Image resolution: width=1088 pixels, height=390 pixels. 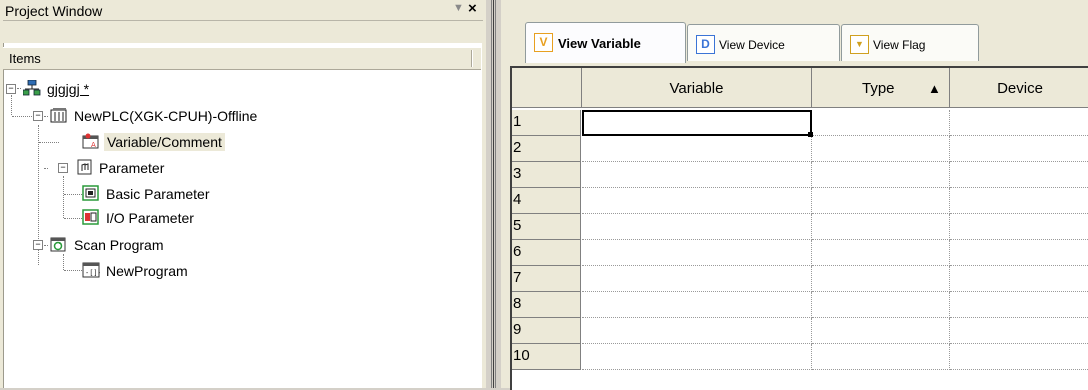 I want to click on fill-handle, so click(x=810, y=134).